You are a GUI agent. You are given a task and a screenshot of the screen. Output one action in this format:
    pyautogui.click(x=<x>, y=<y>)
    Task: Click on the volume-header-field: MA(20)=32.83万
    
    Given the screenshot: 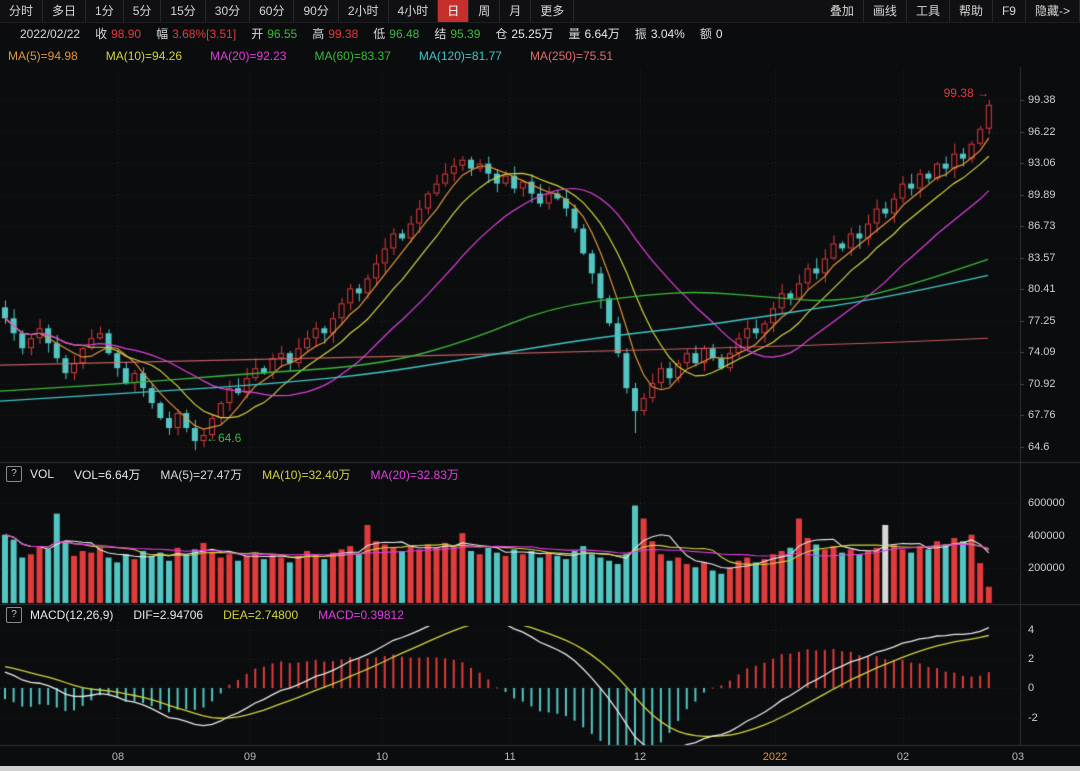 What is the action you would take?
    pyautogui.click(x=414, y=474)
    